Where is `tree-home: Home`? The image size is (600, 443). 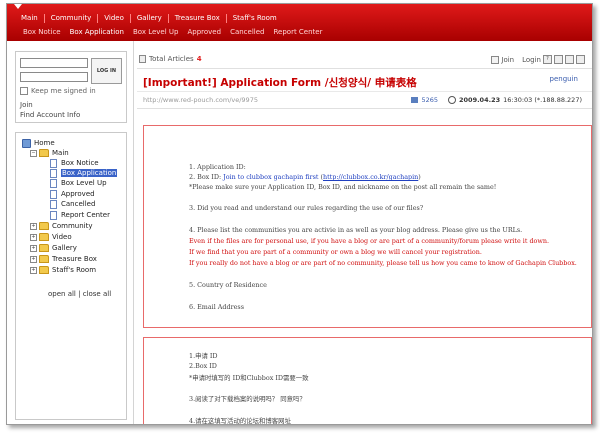 tree-home: Home is located at coordinates (38, 143).